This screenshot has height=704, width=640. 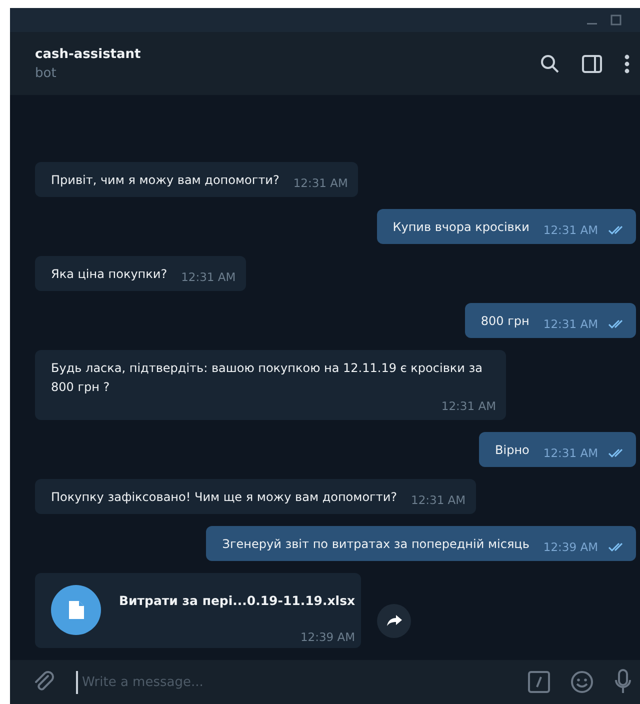 What do you see at coordinates (224, 497) in the screenshot?
I see `message-text: Покупку зафіксовано! Чим ще я можу вам допомогти?` at bounding box center [224, 497].